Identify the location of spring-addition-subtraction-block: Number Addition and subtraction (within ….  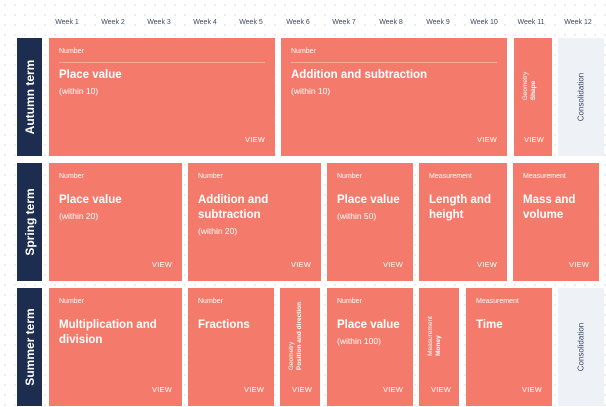
(254, 222).